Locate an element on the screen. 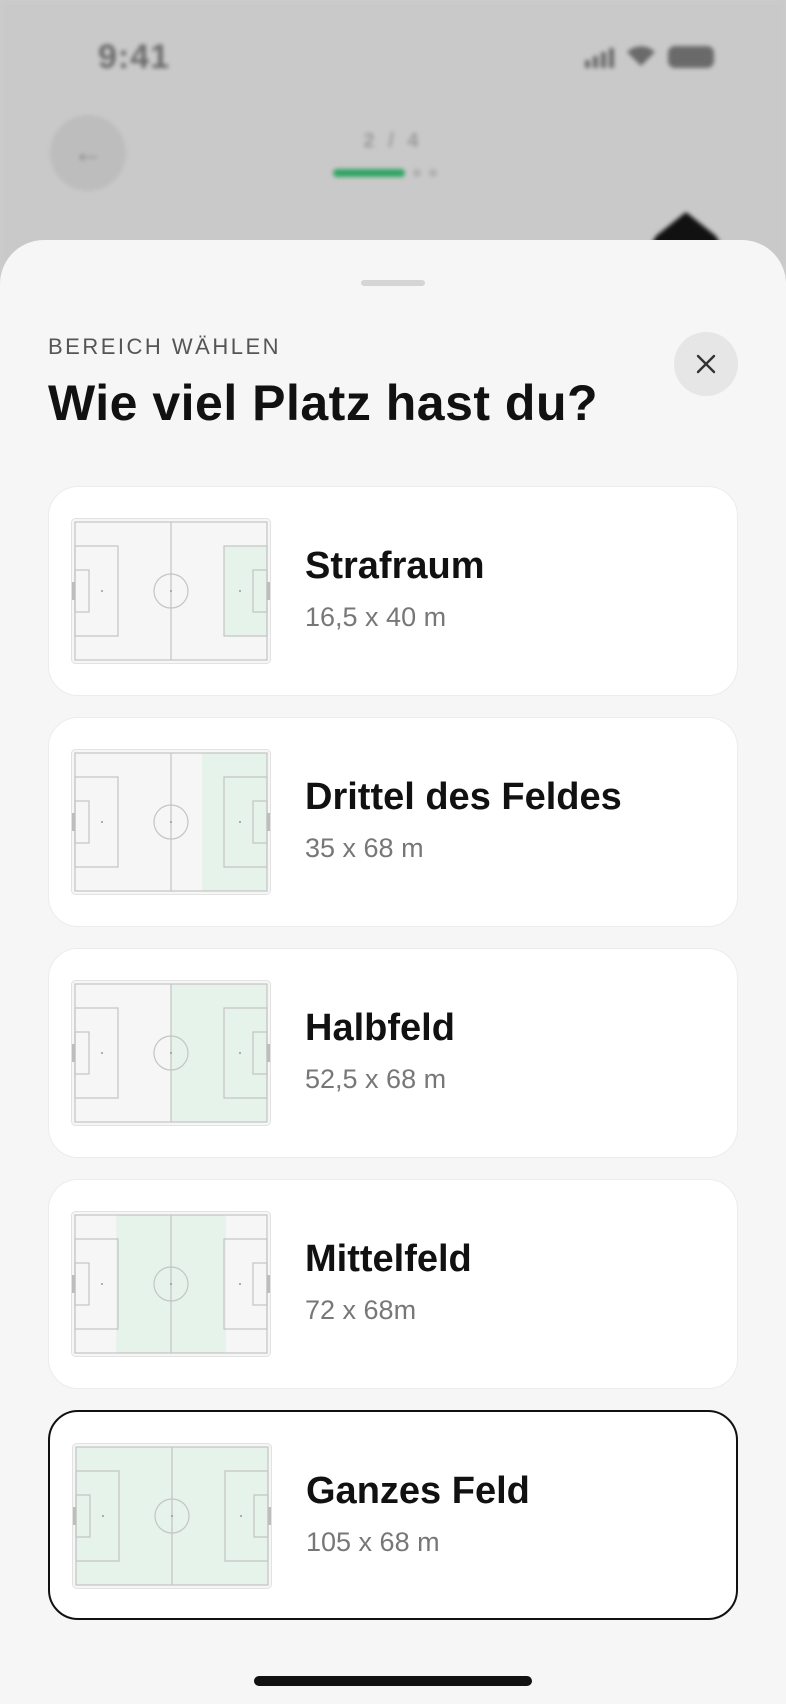 The width and height of the screenshot is (786, 1704). option-name: Mittelfeld is located at coordinates (388, 1259).